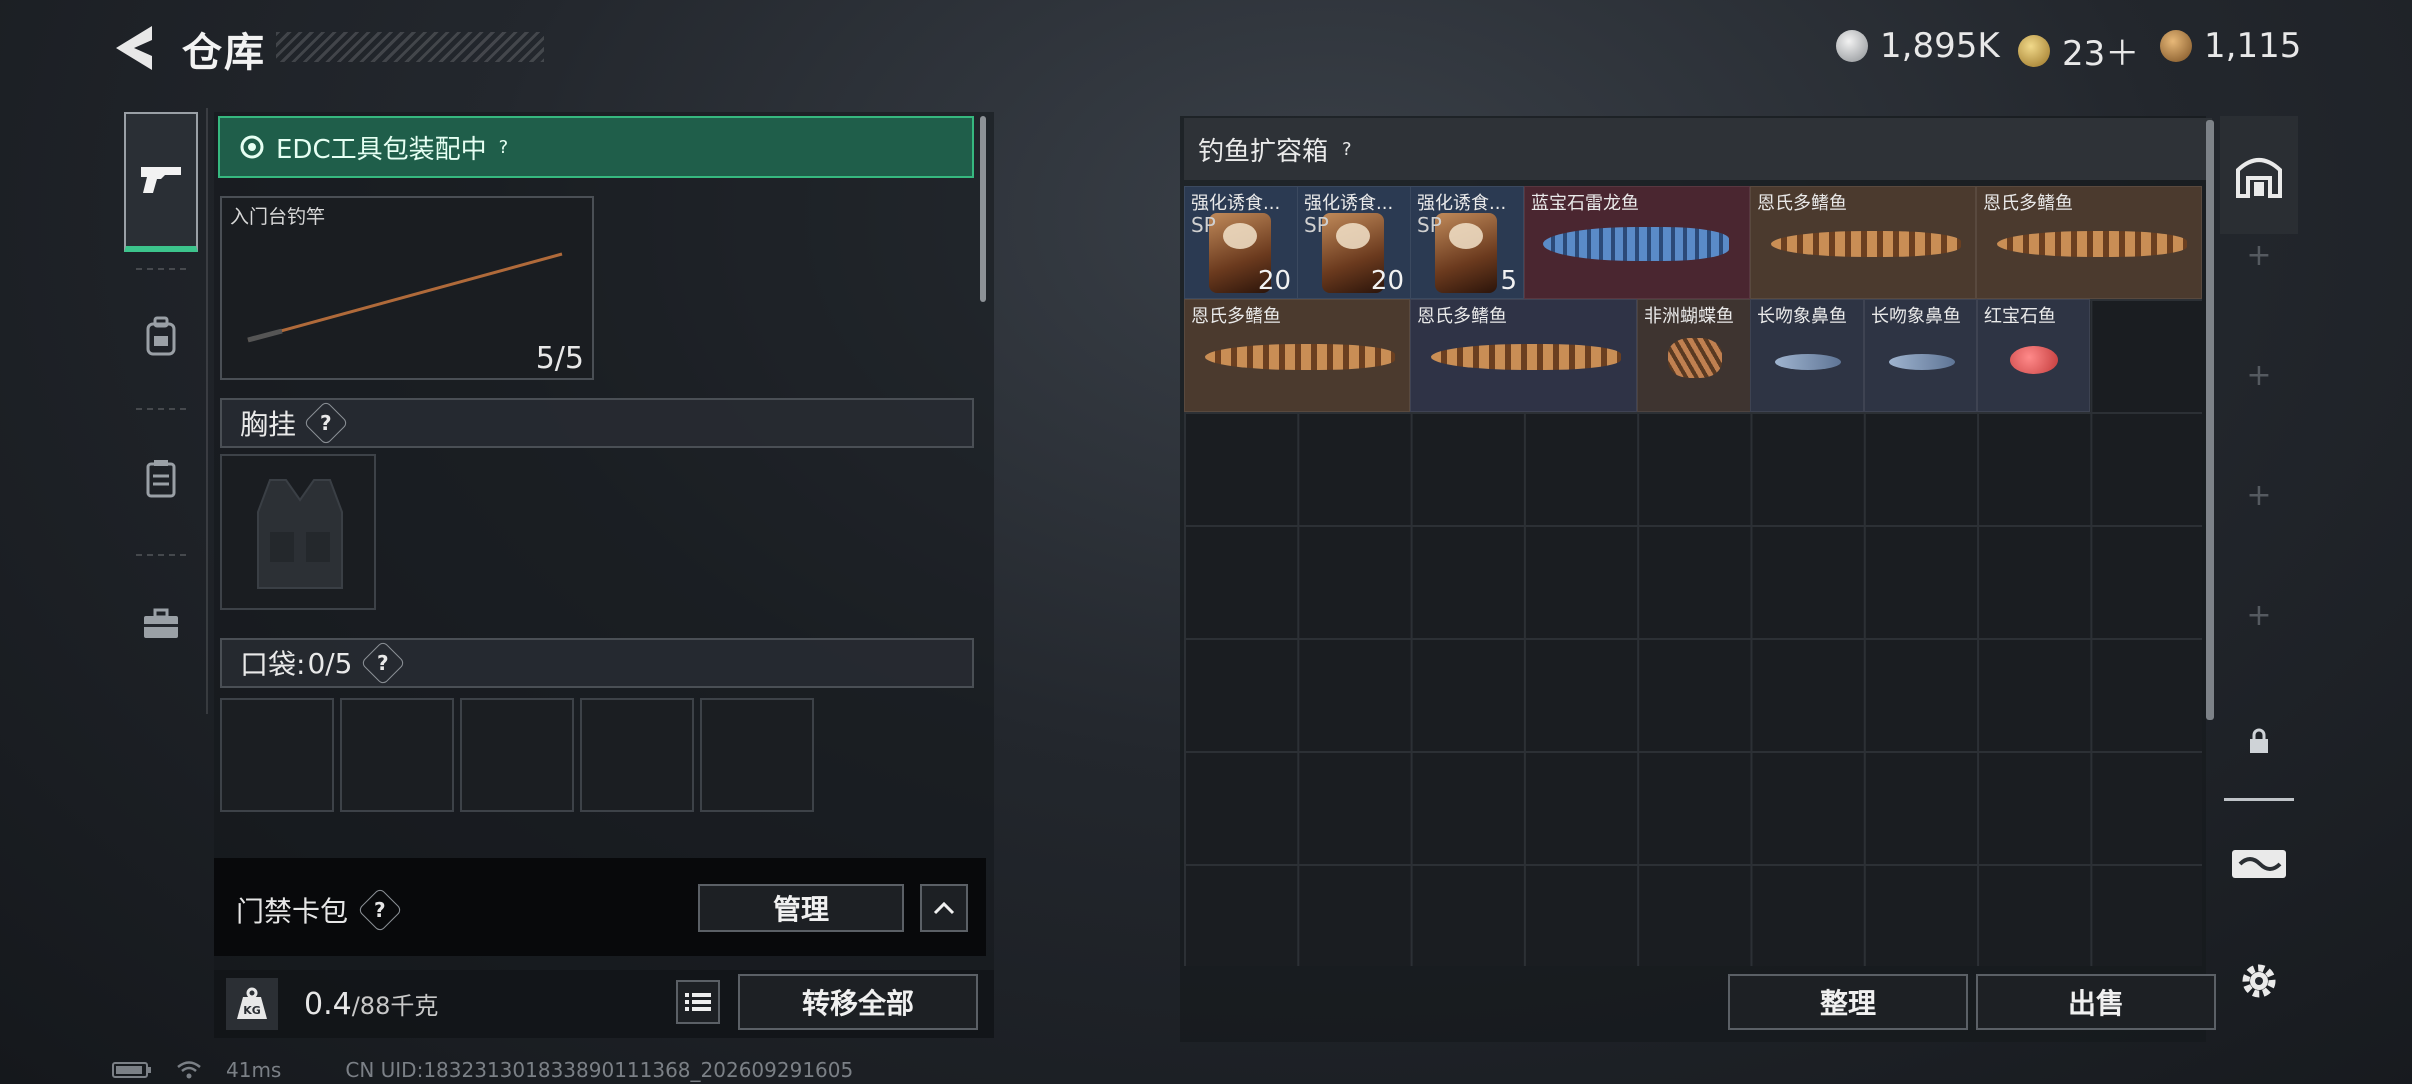 The image size is (2412, 1084). I want to click on tab-vest, so click(161, 478).